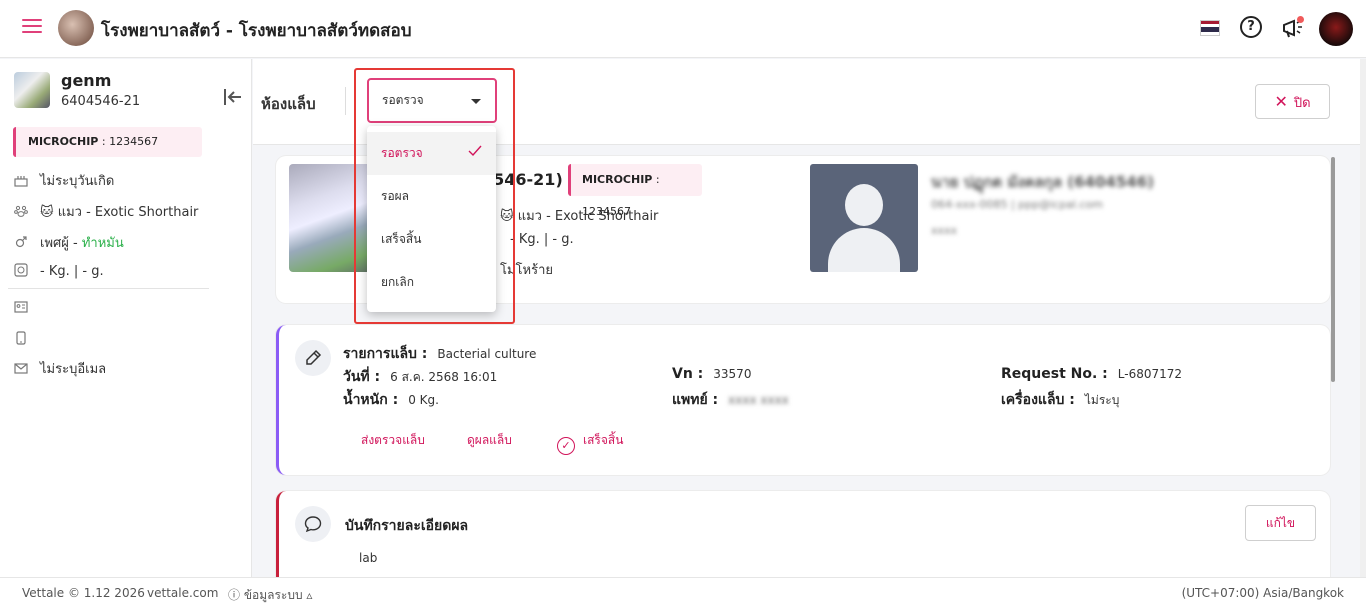 The width and height of the screenshot is (1366, 607). Describe the element at coordinates (21, 242) in the screenshot. I see `gender-icon` at that location.